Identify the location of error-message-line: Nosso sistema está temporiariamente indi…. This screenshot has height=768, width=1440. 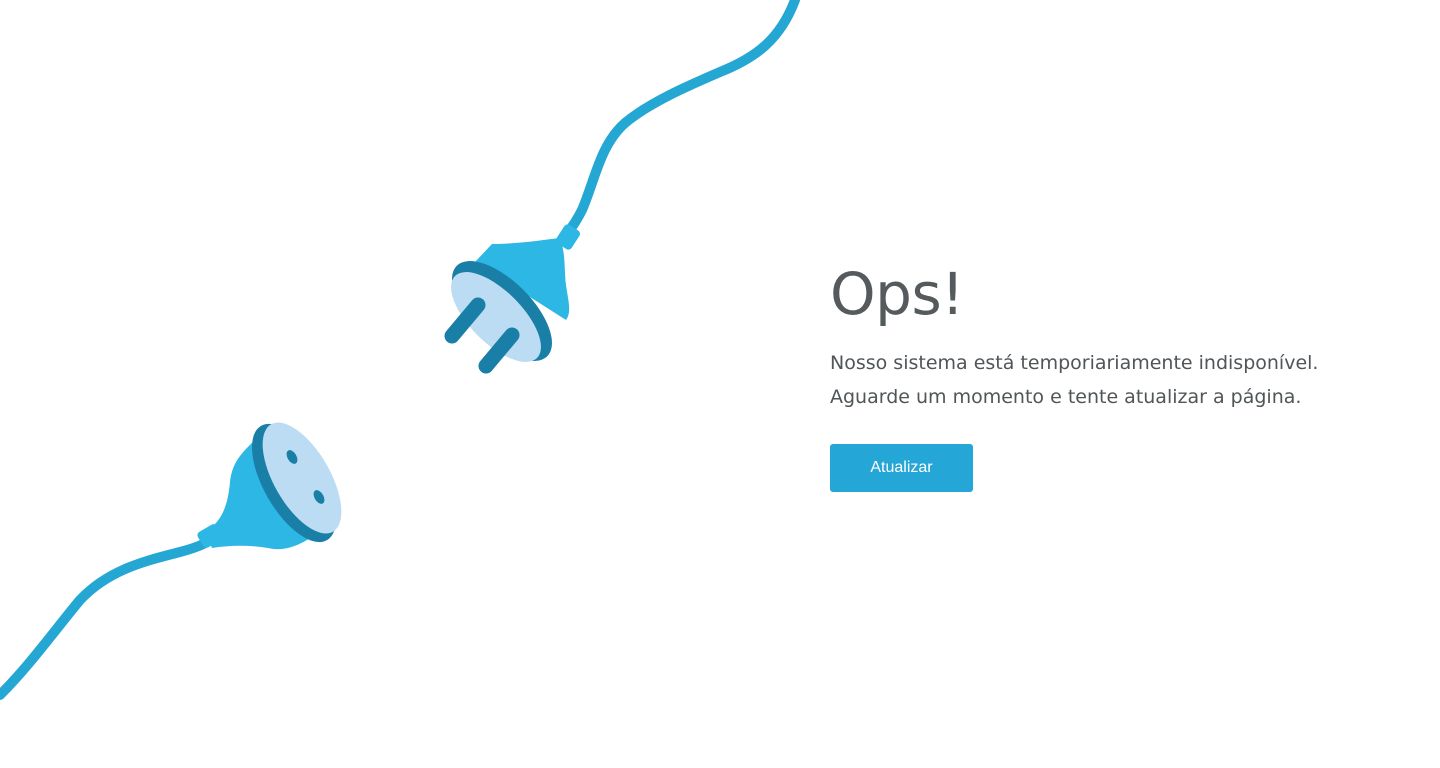
(1074, 363).